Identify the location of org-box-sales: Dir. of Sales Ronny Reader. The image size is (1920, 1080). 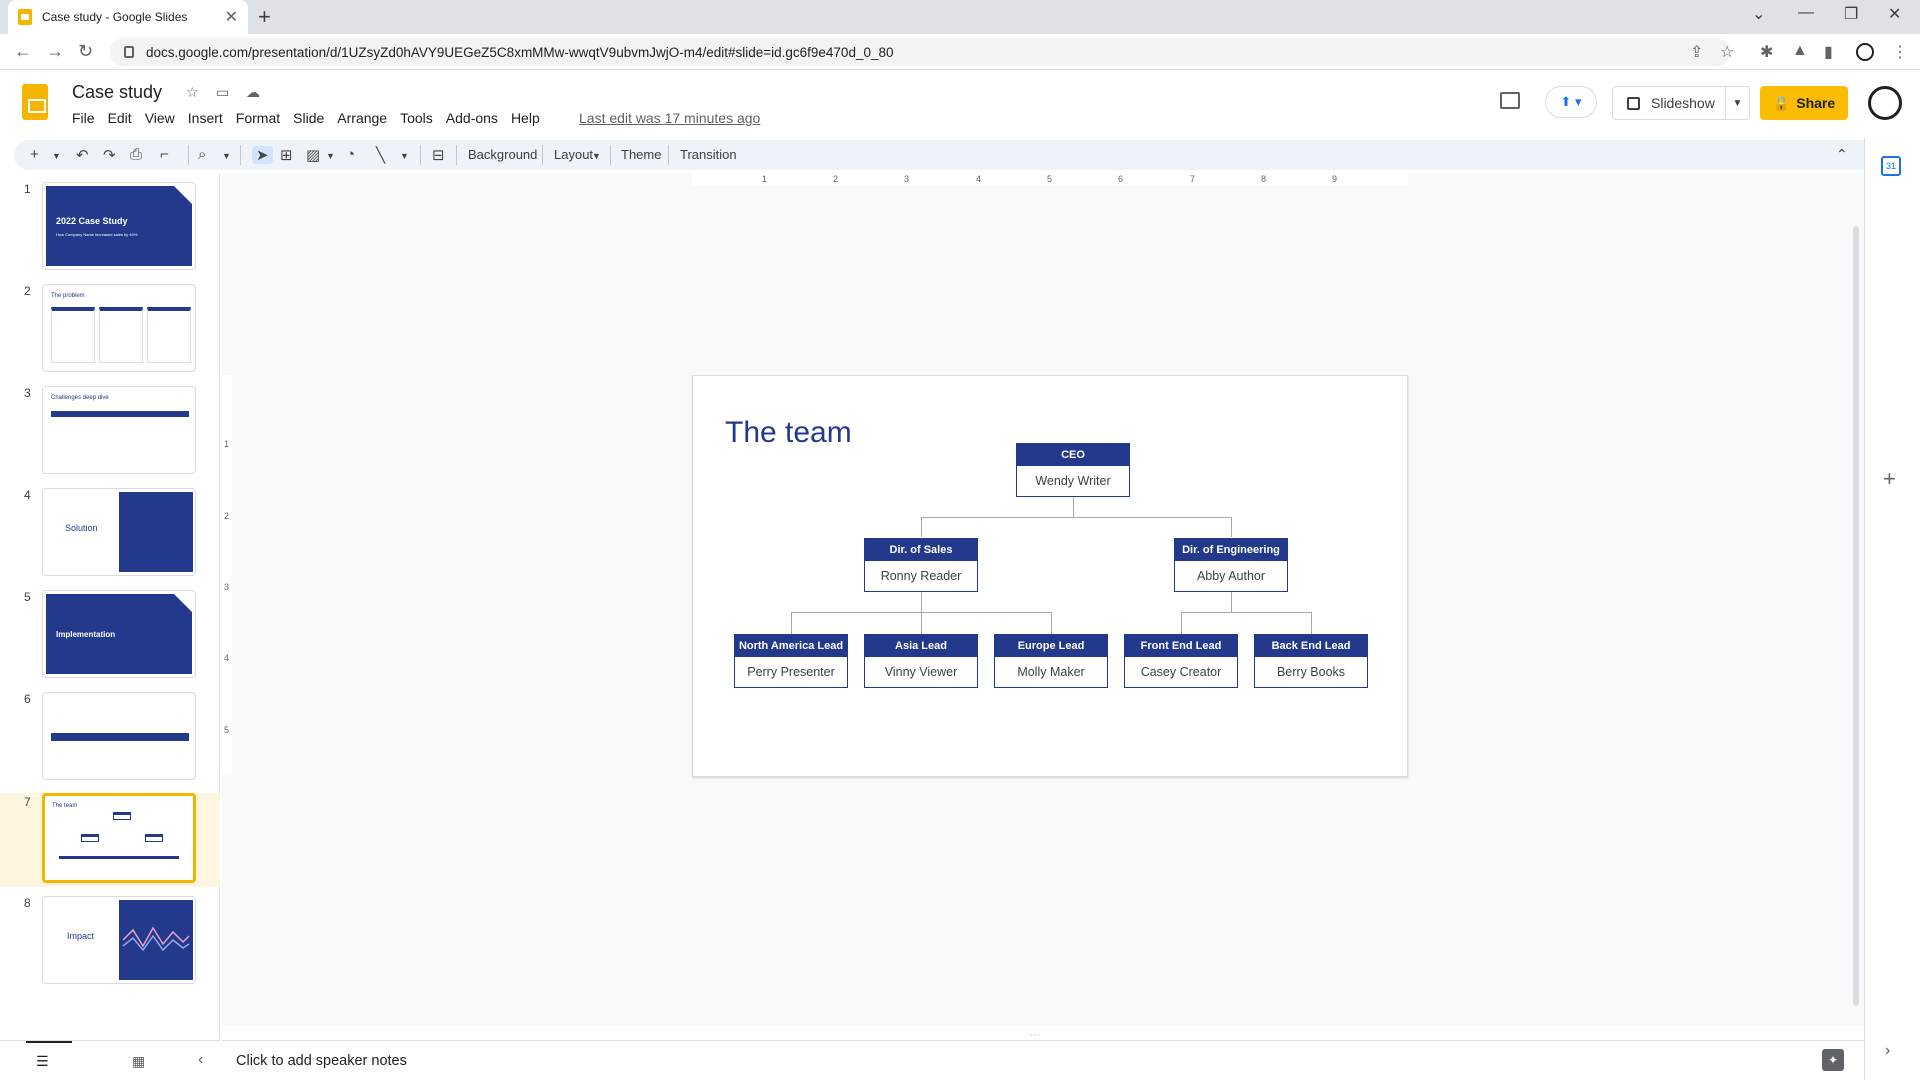
(921, 565).